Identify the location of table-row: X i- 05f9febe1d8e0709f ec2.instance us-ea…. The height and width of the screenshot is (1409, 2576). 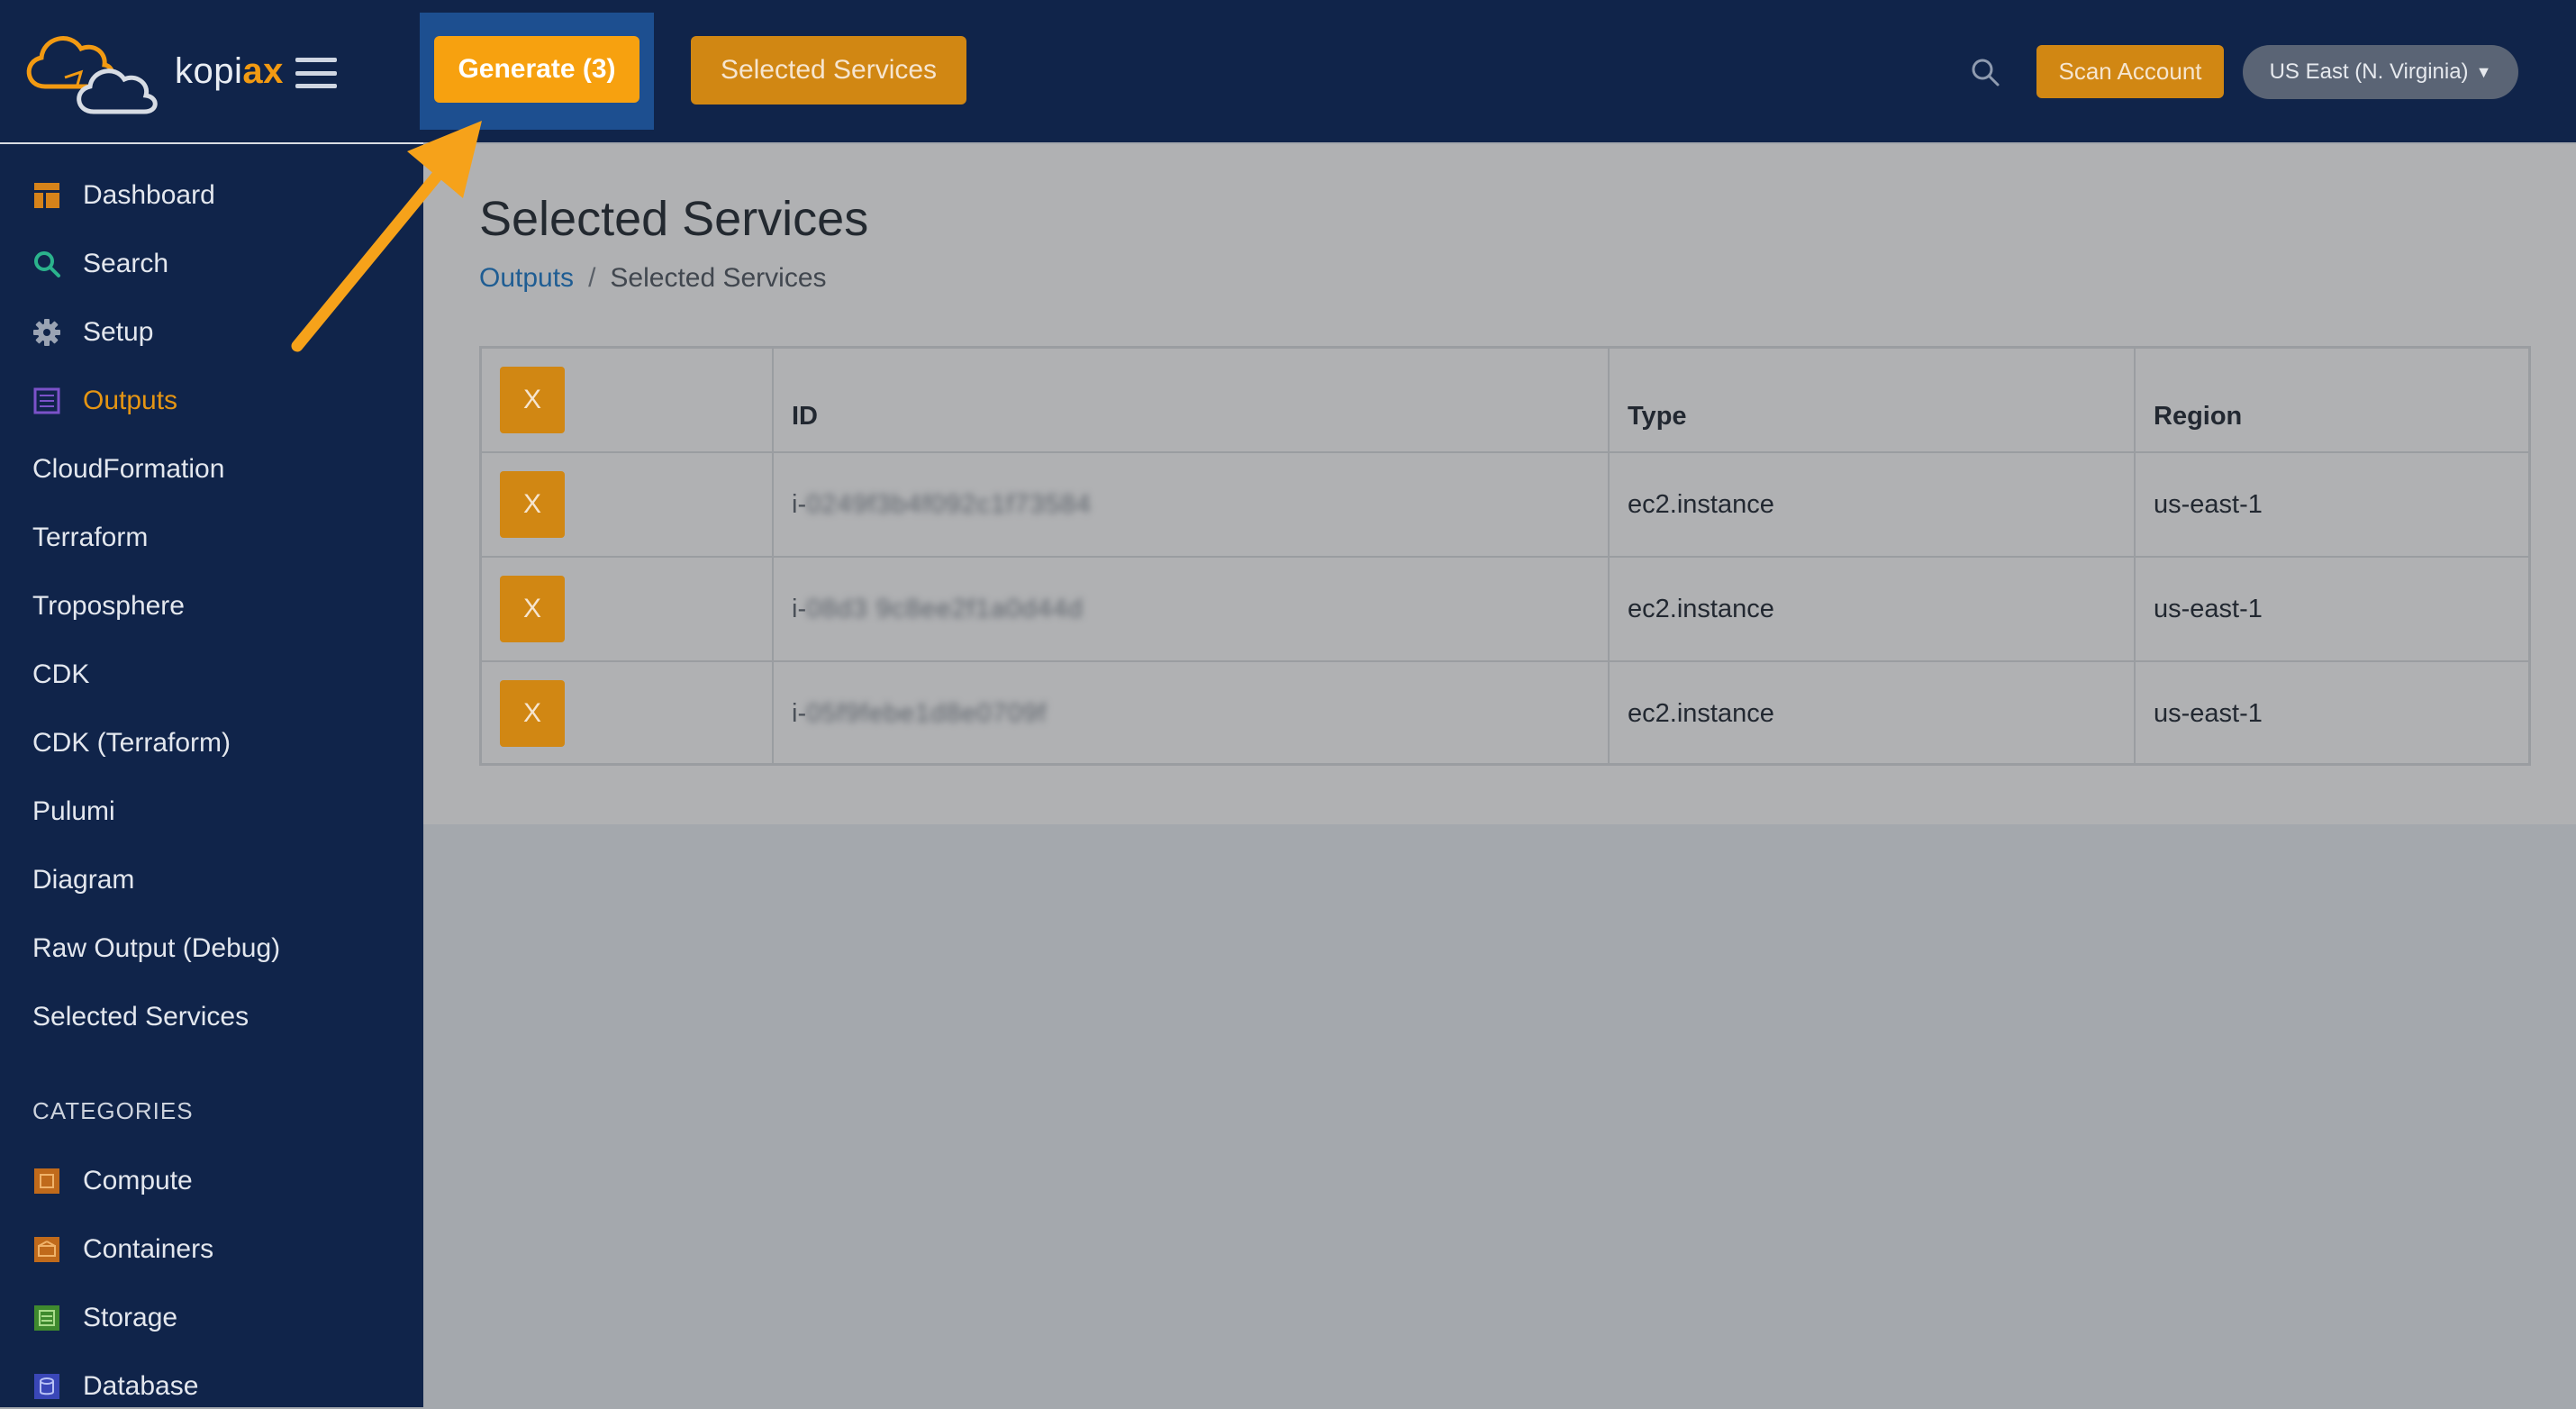
(1505, 712).